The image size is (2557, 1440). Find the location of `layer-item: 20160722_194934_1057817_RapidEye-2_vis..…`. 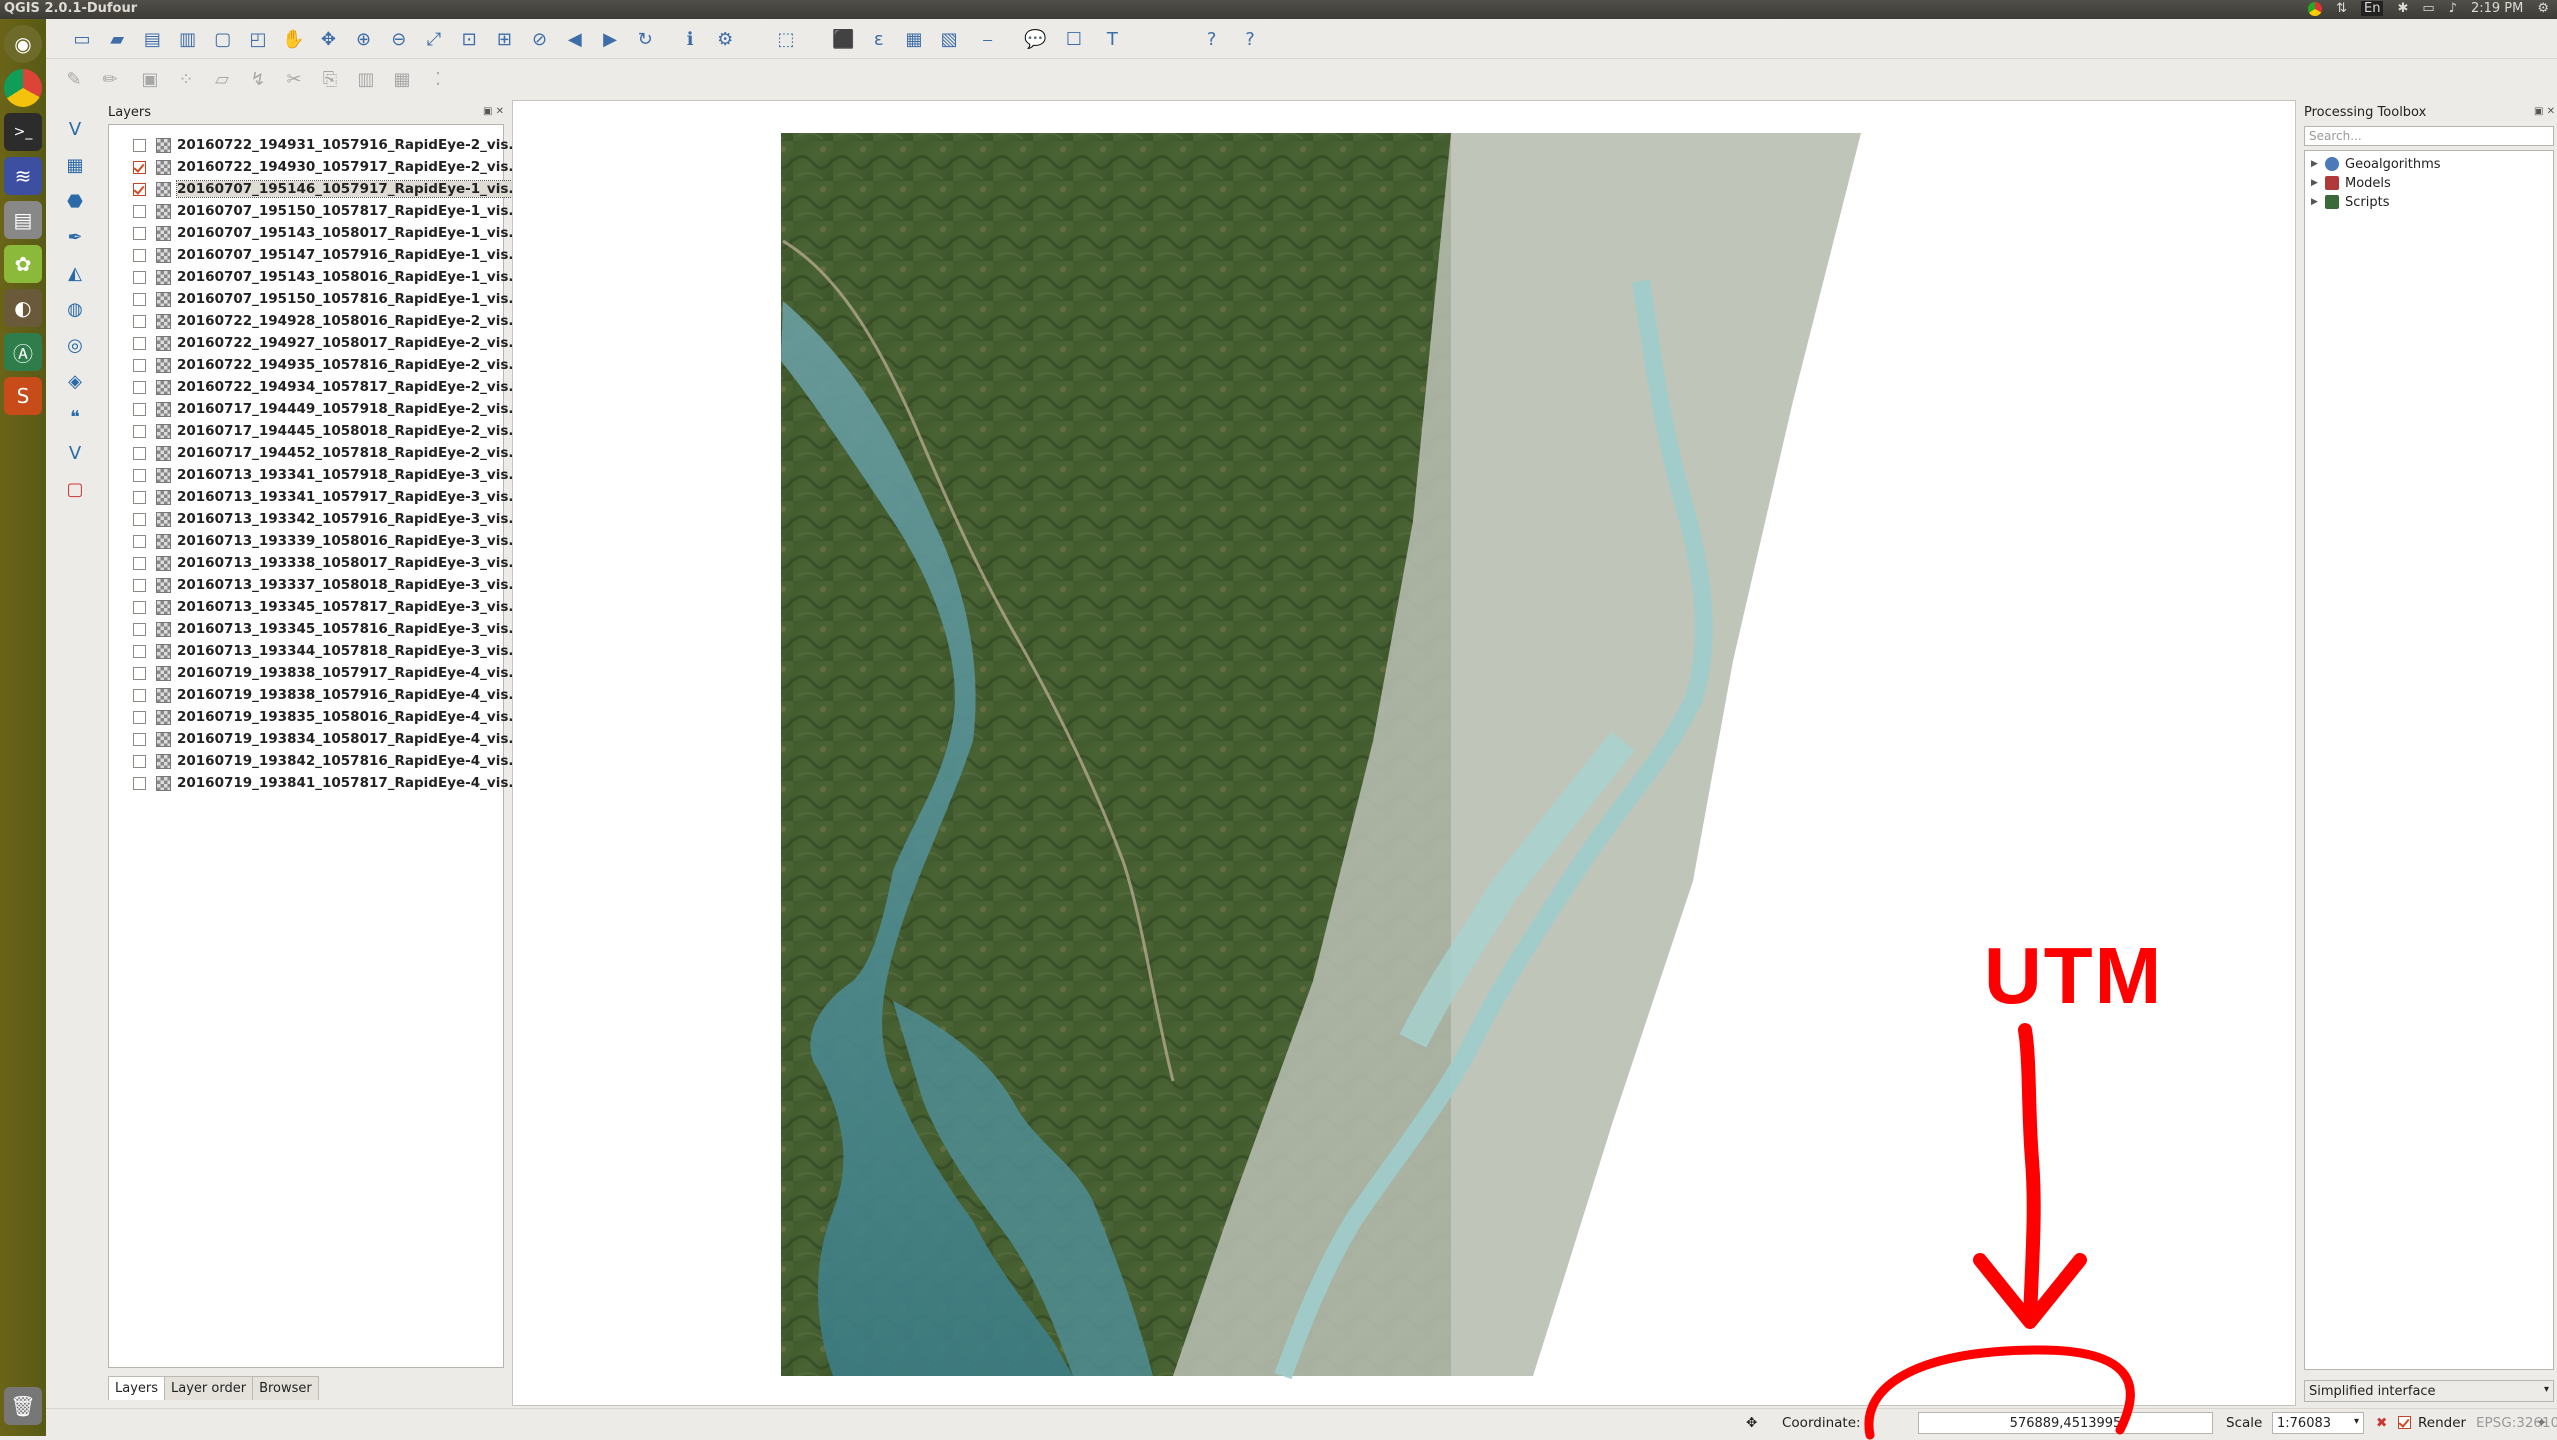

layer-item: 20160722_194934_1057817_RapidEye-2_vis..… is located at coordinates (328, 387).